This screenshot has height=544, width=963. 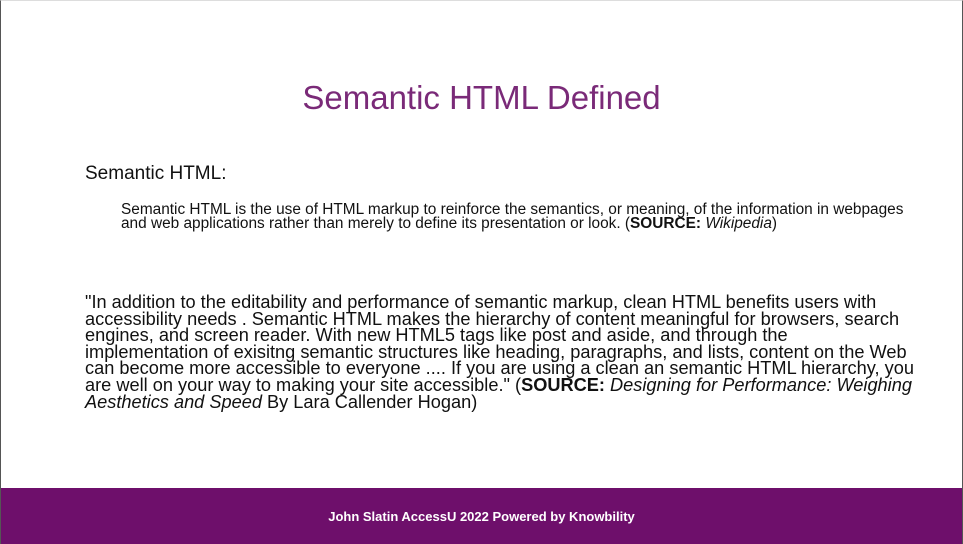 I want to click on section-heading: Semantic HTML:, so click(x=156, y=173).